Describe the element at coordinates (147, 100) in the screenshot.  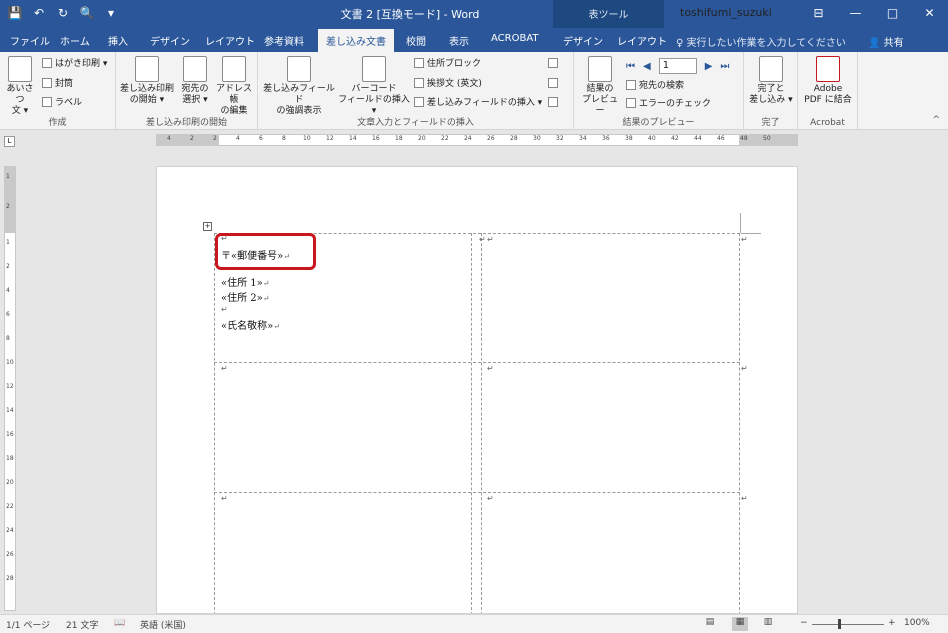
I see `start-merge-label-2: の開始 ▾` at that location.